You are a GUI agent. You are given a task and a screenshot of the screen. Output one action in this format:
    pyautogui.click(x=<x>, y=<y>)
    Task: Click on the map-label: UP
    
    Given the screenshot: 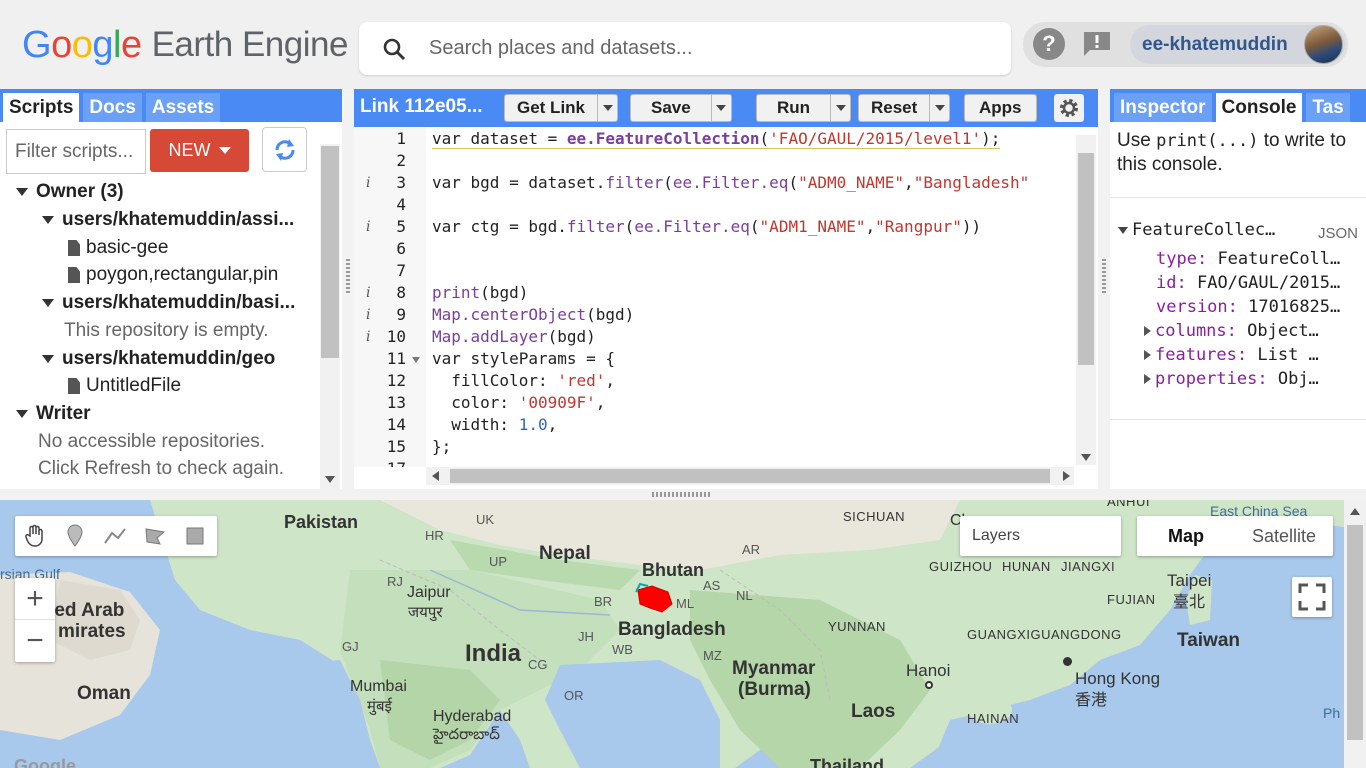 What is the action you would take?
    pyautogui.click(x=498, y=561)
    